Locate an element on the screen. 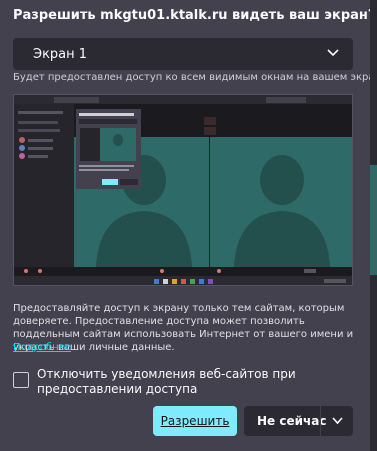  mute-notifications-checkbox is located at coordinates (21, 380).